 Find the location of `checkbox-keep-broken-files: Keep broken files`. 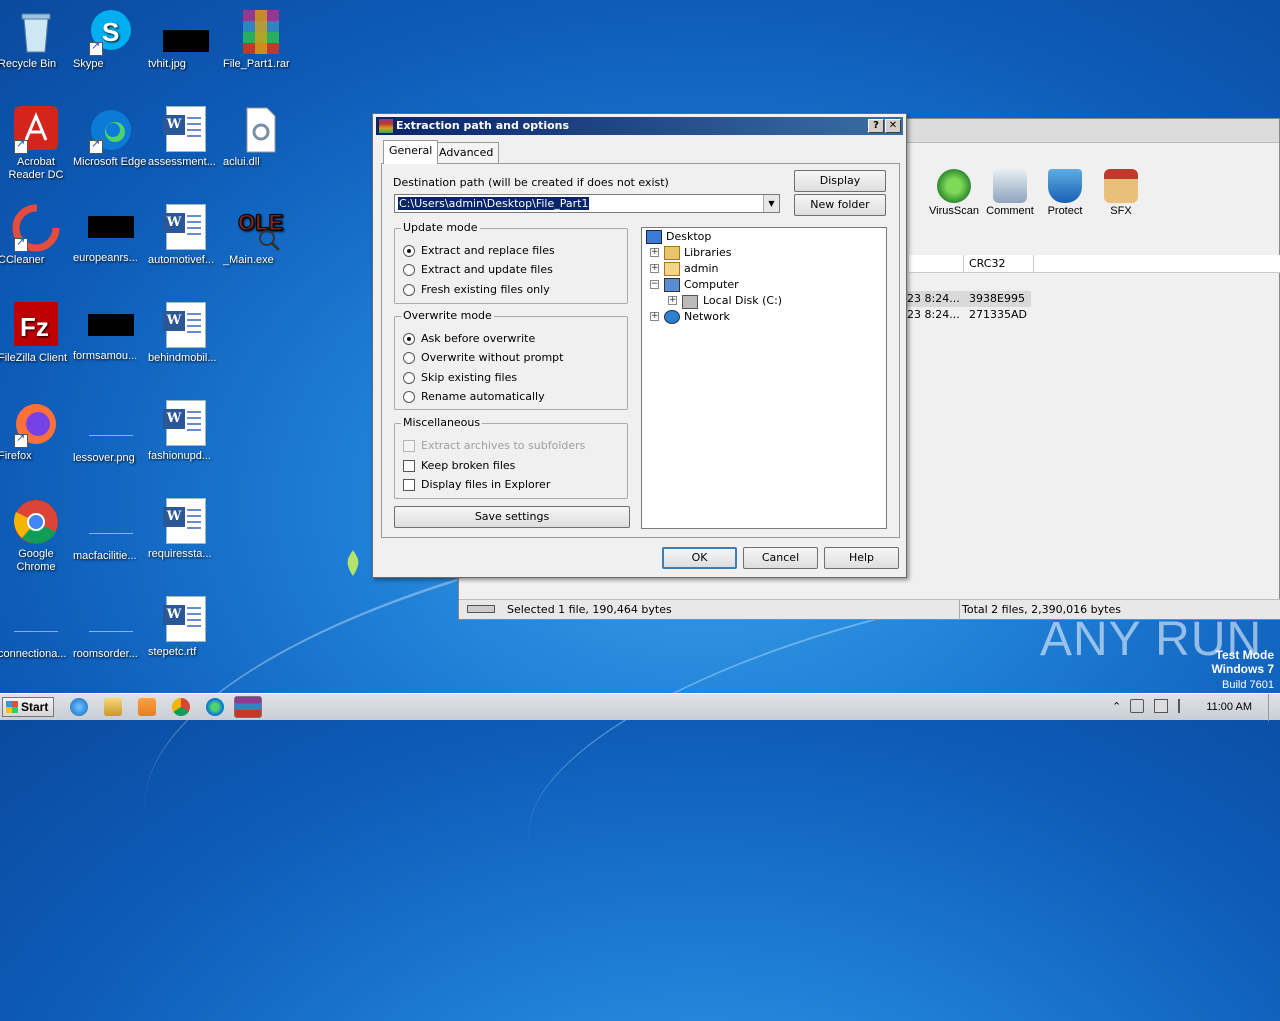

checkbox-keep-broken-files: Keep broken files is located at coordinates (459, 466).